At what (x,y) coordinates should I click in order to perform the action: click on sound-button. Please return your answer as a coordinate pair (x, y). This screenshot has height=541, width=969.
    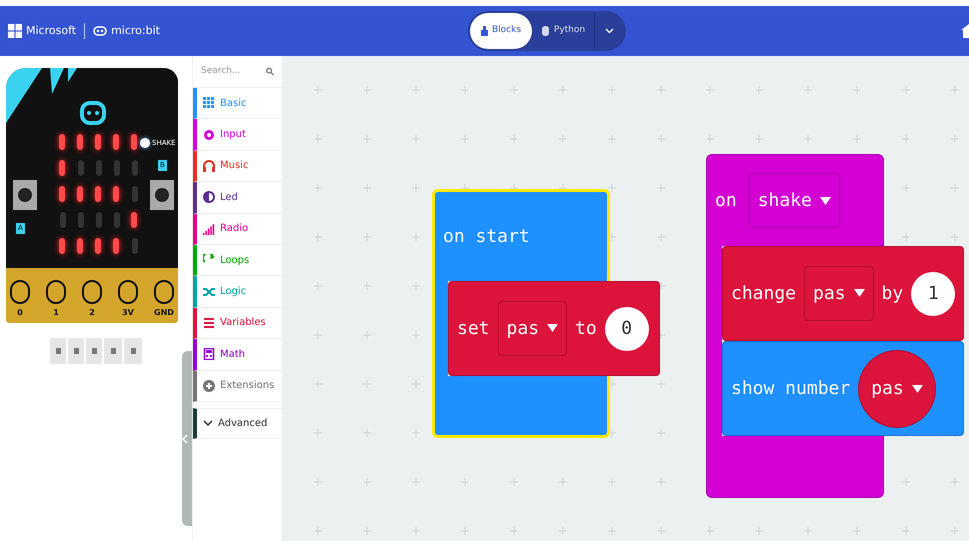
    Looking at the image, I should click on (113, 351).